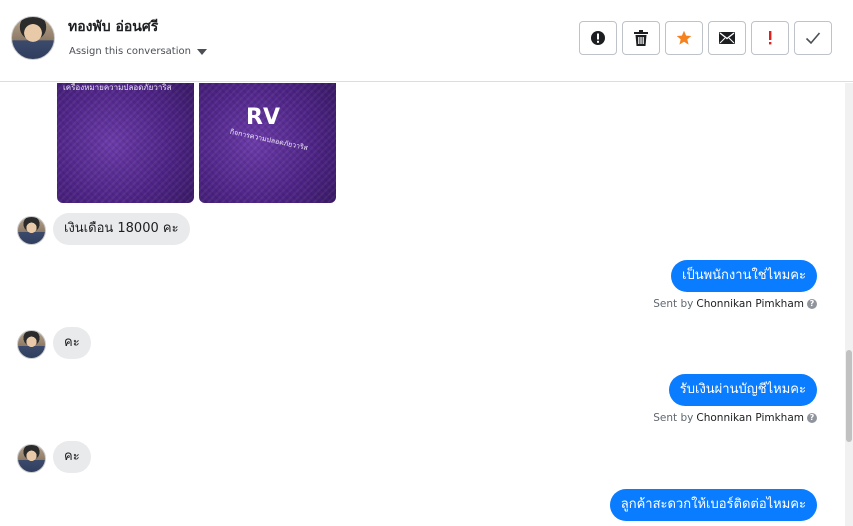 The height and width of the screenshot is (526, 853). I want to click on assign-conversation-dropdown: Assign this conversation, so click(138, 51).